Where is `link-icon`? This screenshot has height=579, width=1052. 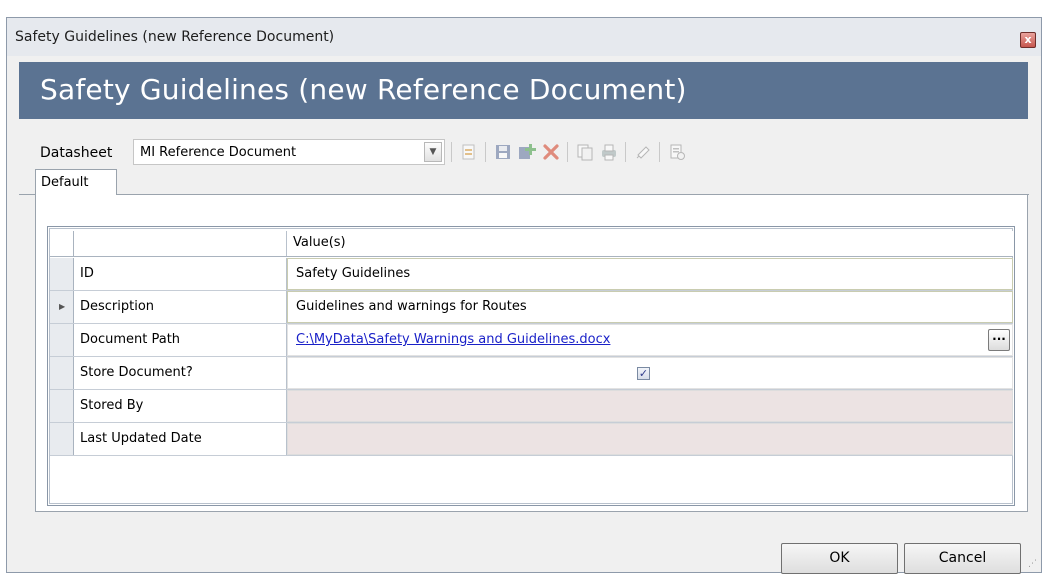
link-icon is located at coordinates (643, 152).